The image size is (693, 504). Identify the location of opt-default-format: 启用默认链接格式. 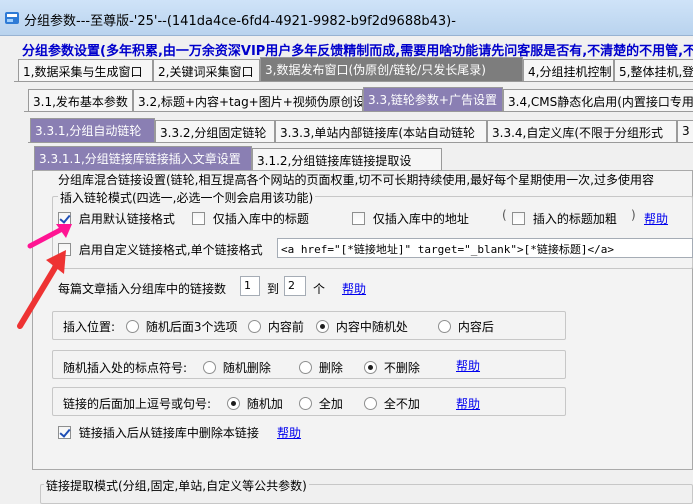
(116, 218).